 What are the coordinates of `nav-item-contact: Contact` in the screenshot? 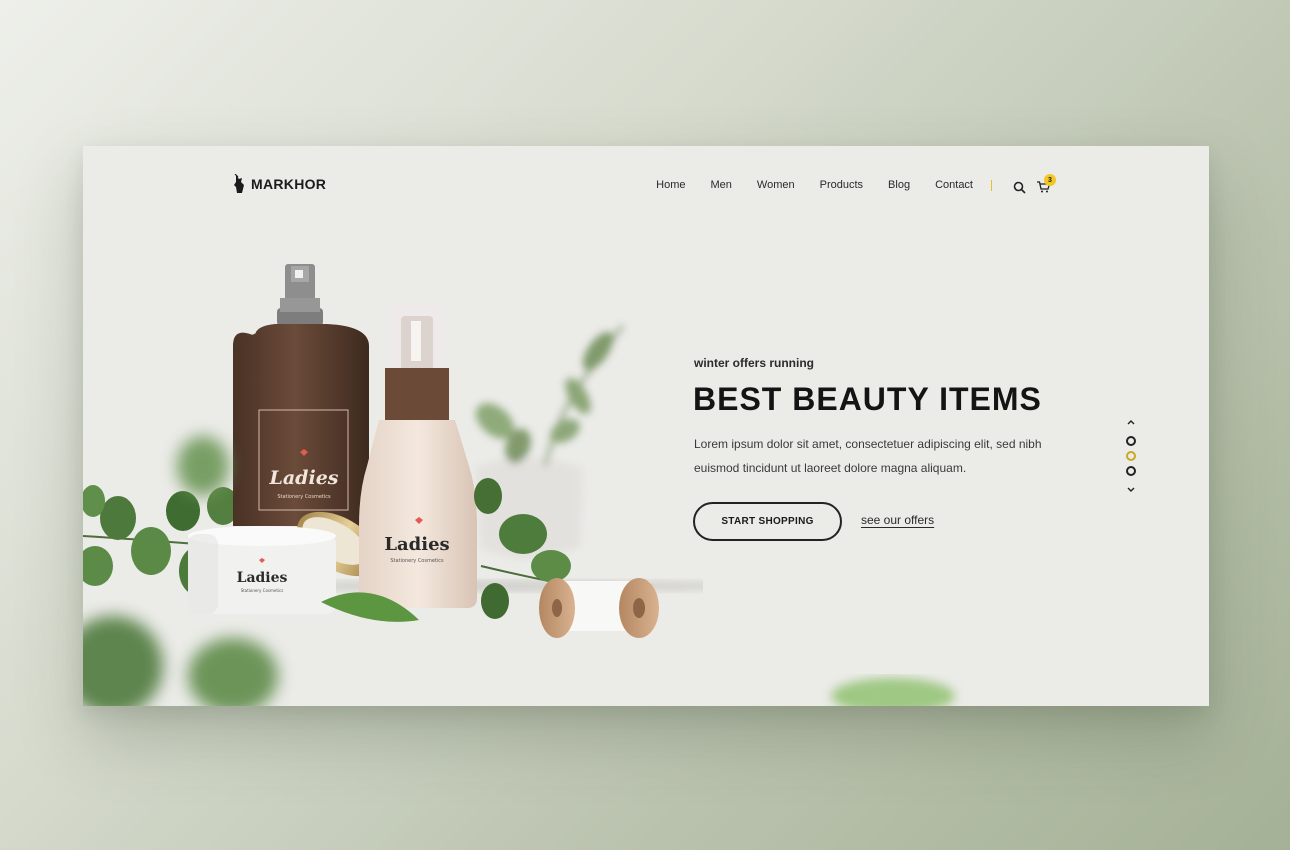 It's located at (954, 185).